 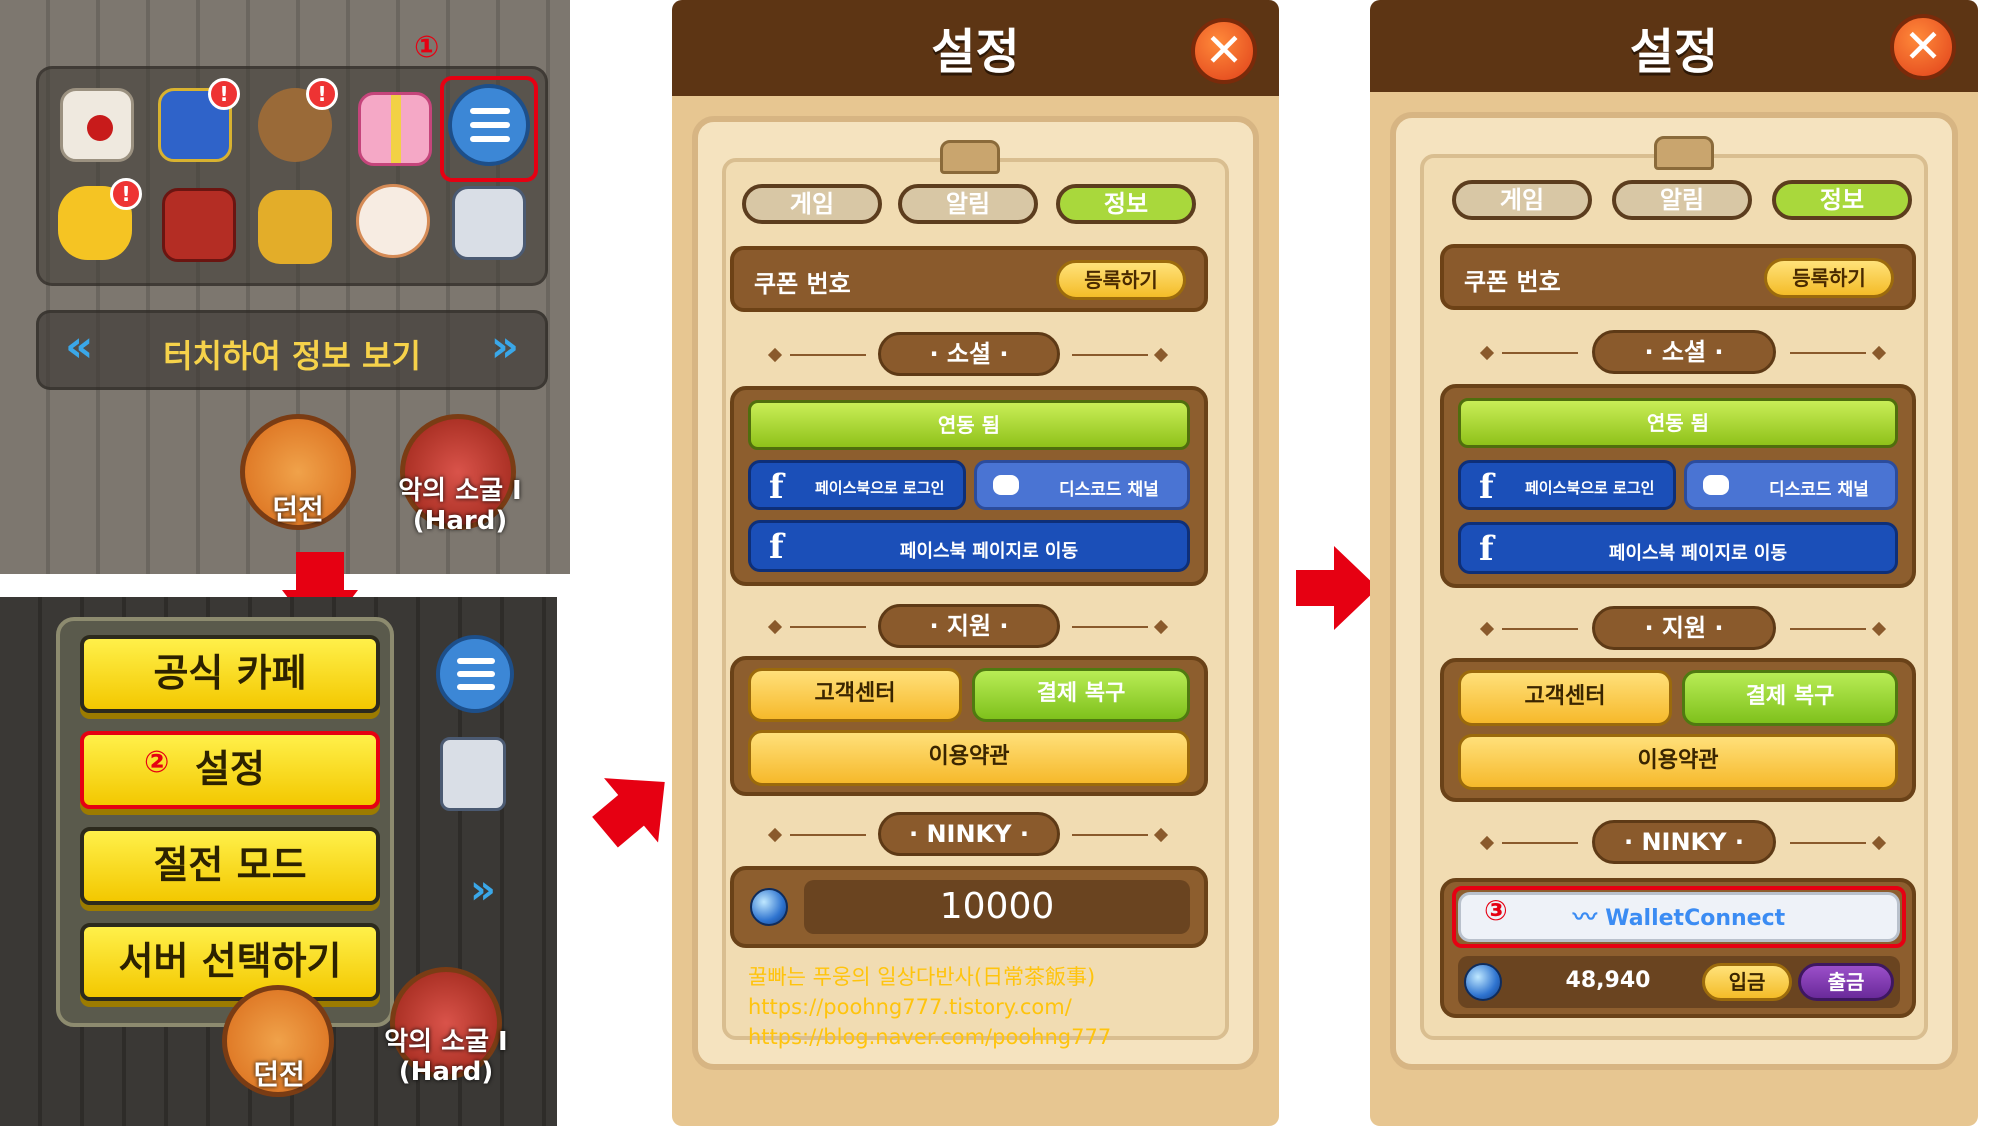 I want to click on trophy-icon, so click(x=295, y=227).